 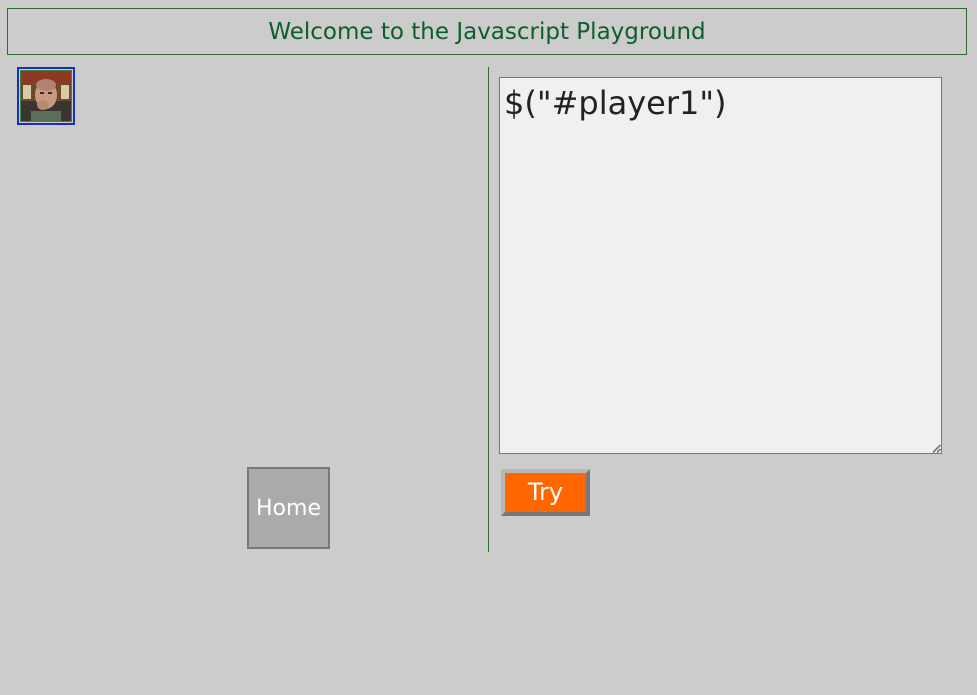 I want to click on page-title-text: Welcome to the Javascript Playground, so click(x=487, y=31).